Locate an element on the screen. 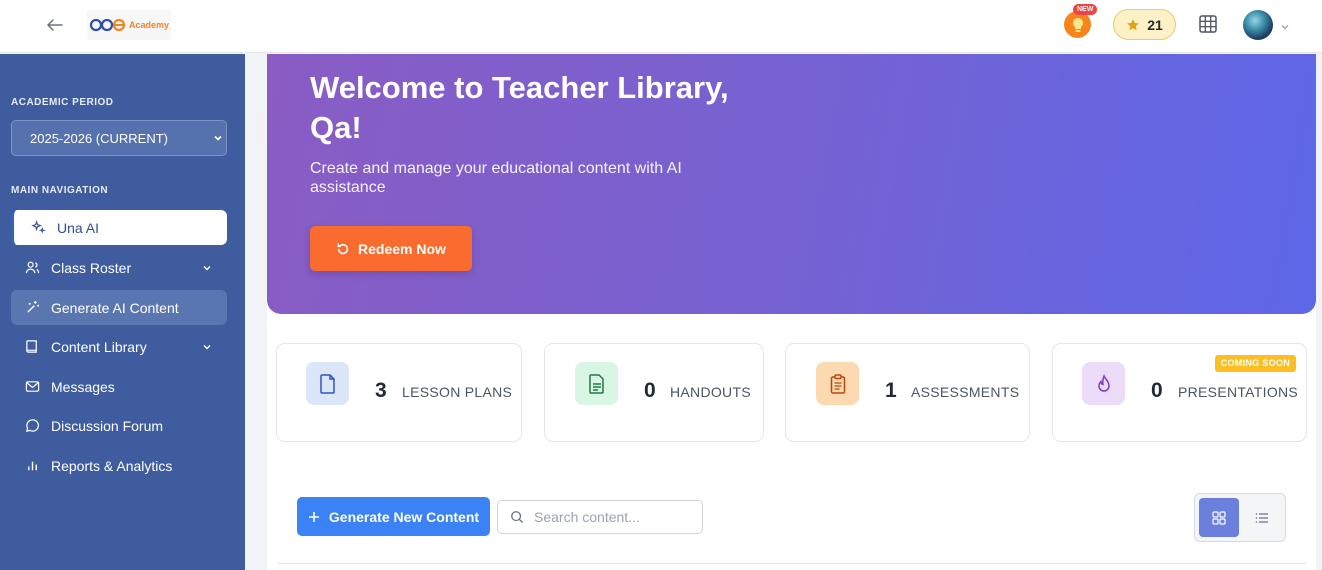 This screenshot has width=1322, height=570. search-input is located at coordinates (614, 517).